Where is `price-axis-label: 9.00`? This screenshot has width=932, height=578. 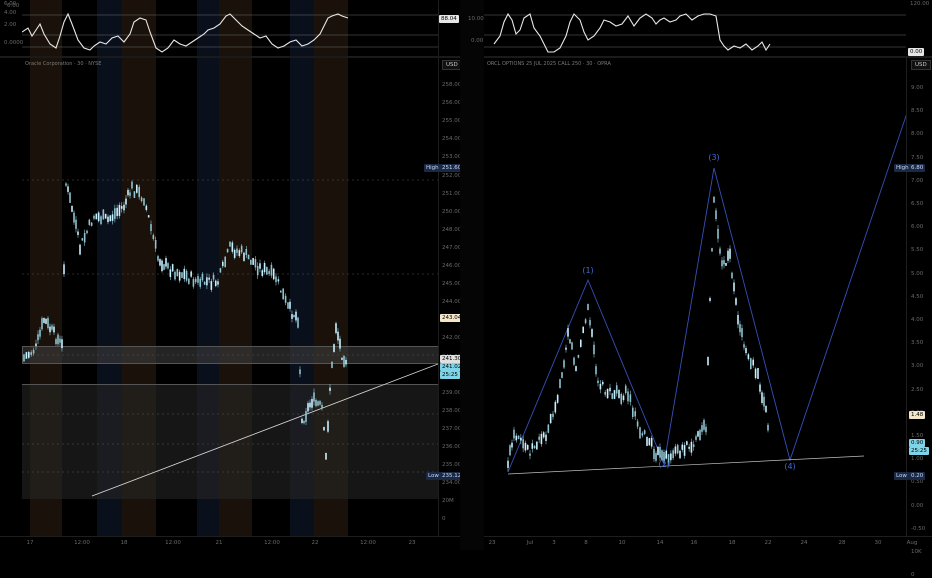
price-axis-label: 9.00 is located at coordinates (917, 88).